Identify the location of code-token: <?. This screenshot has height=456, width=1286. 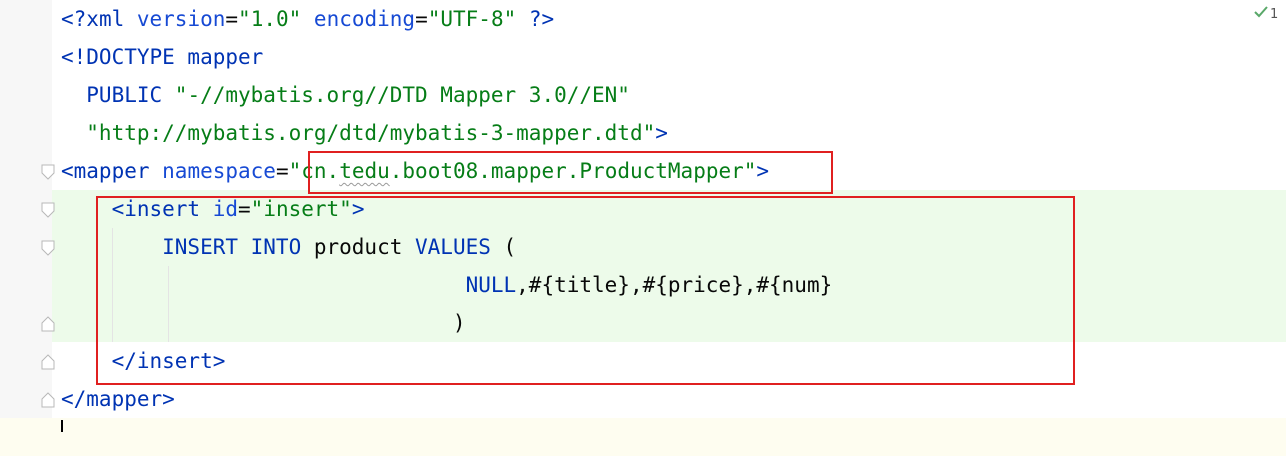
(74, 19).